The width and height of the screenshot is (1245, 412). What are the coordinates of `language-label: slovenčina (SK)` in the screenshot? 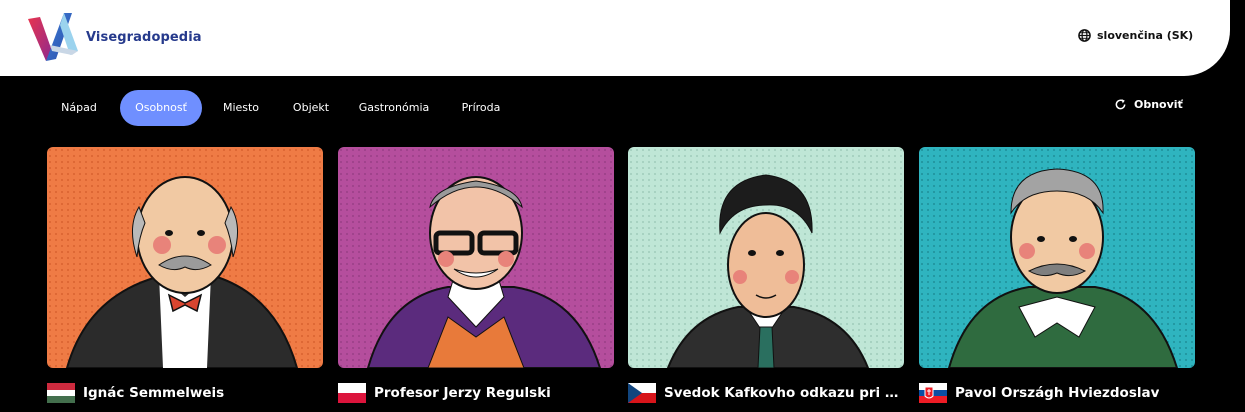 It's located at (1145, 35).